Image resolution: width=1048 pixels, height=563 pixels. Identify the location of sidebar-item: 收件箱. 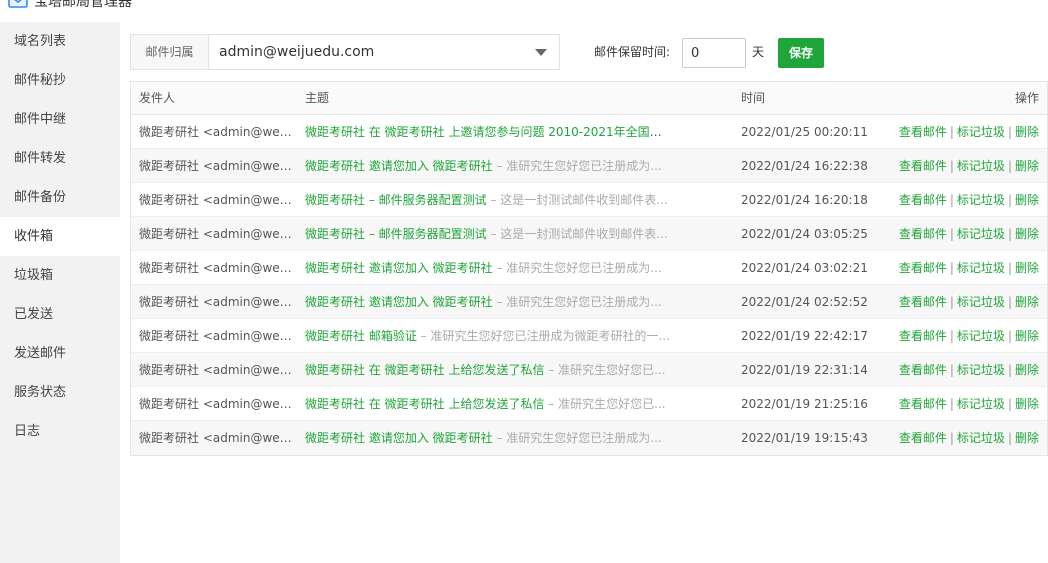
(60, 236).